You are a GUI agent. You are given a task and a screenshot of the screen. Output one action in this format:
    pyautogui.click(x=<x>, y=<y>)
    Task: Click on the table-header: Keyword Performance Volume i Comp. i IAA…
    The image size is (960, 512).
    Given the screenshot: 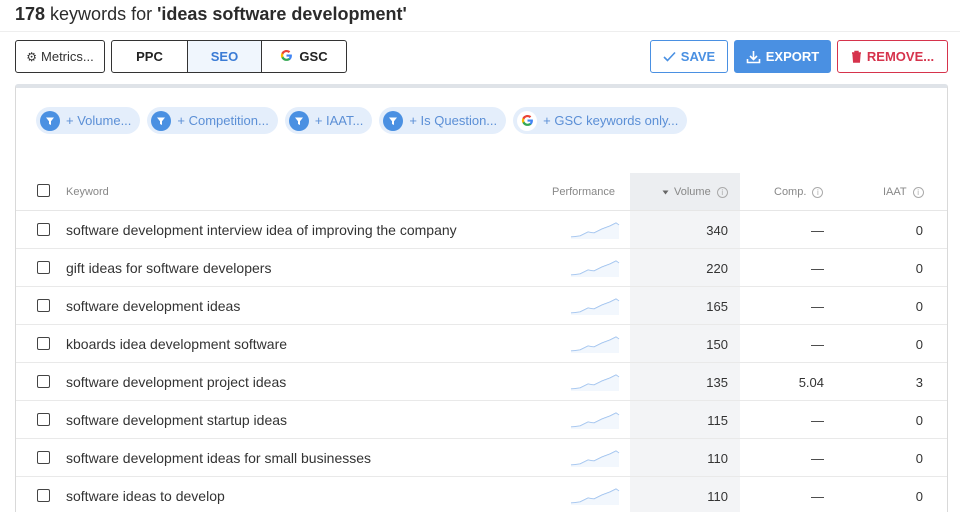 What is the action you would take?
    pyautogui.click(x=481, y=192)
    